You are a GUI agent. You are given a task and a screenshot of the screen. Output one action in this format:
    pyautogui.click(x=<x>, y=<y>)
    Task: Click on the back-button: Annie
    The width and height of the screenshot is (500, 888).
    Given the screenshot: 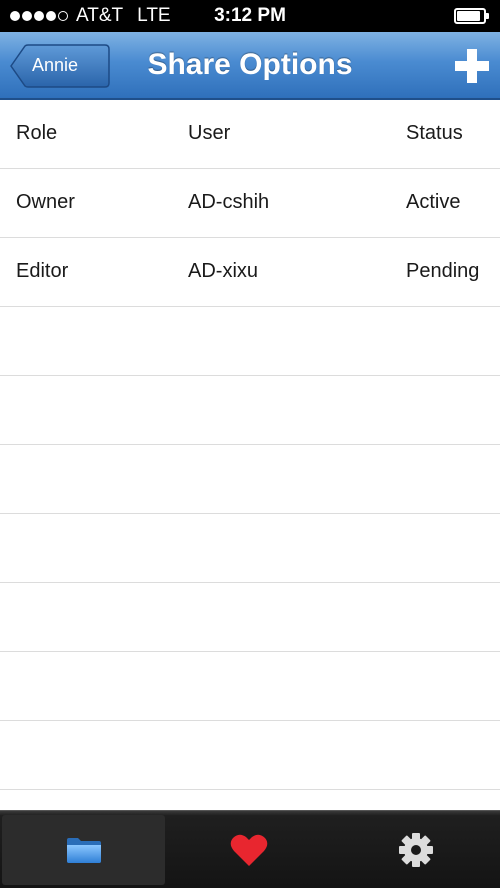 What is the action you would take?
    pyautogui.click(x=60, y=66)
    